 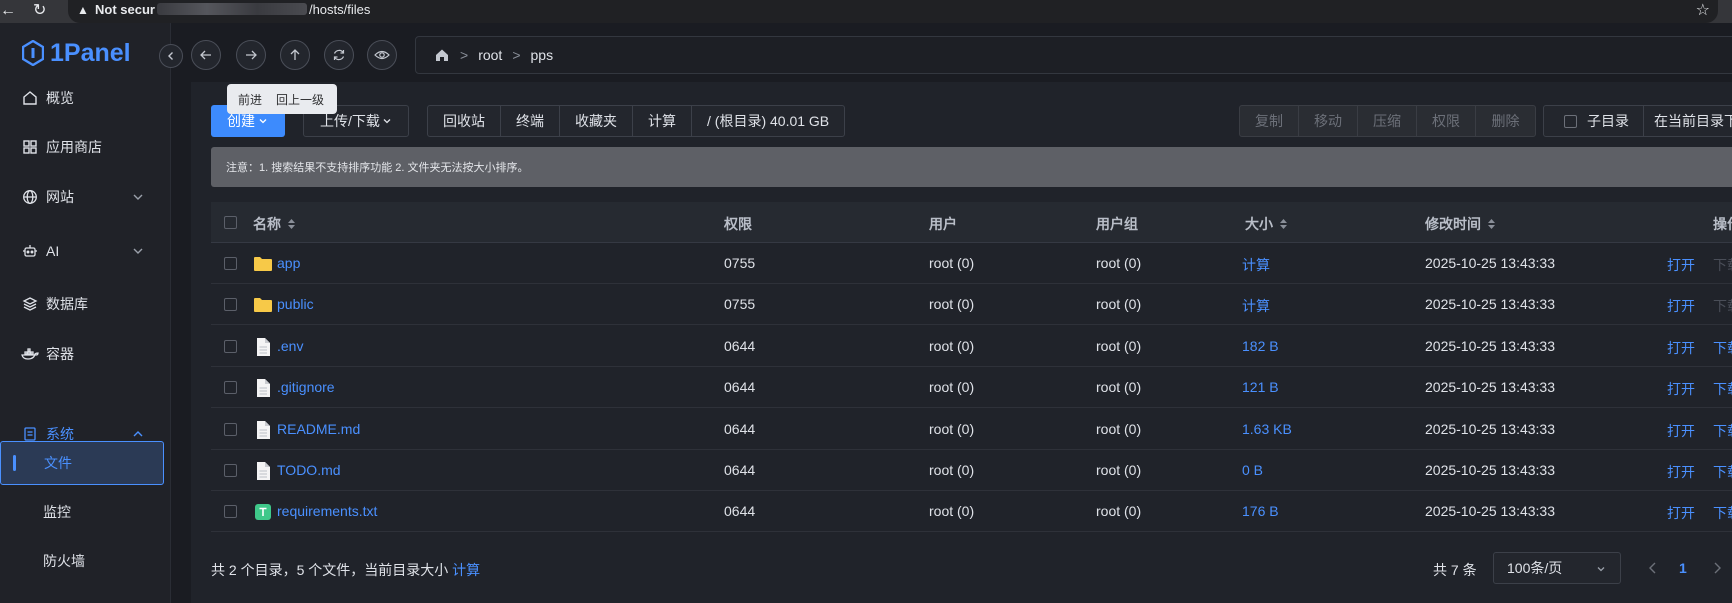 I want to click on prev-page-icon, so click(x=1653, y=568).